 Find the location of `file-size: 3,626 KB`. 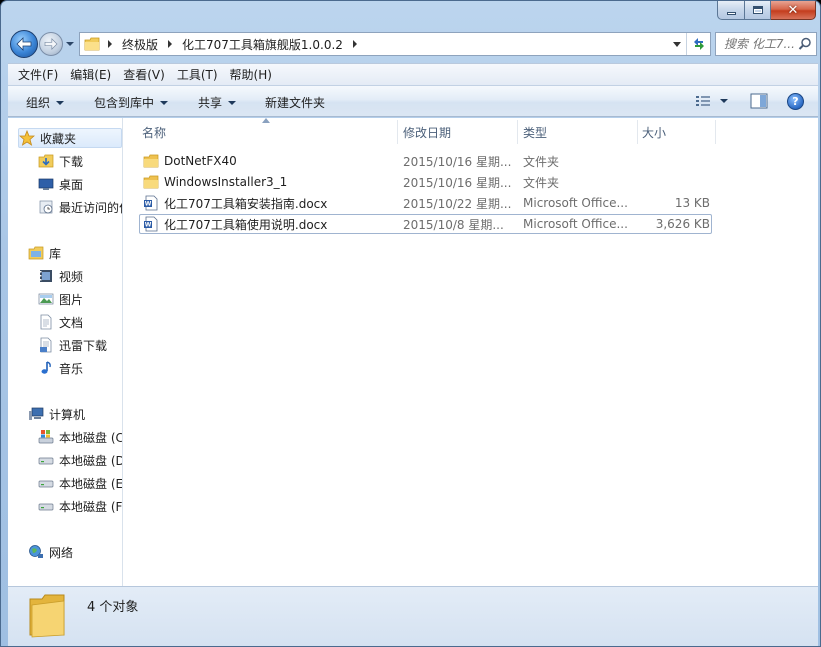

file-size: 3,626 KB is located at coordinates (676, 224).